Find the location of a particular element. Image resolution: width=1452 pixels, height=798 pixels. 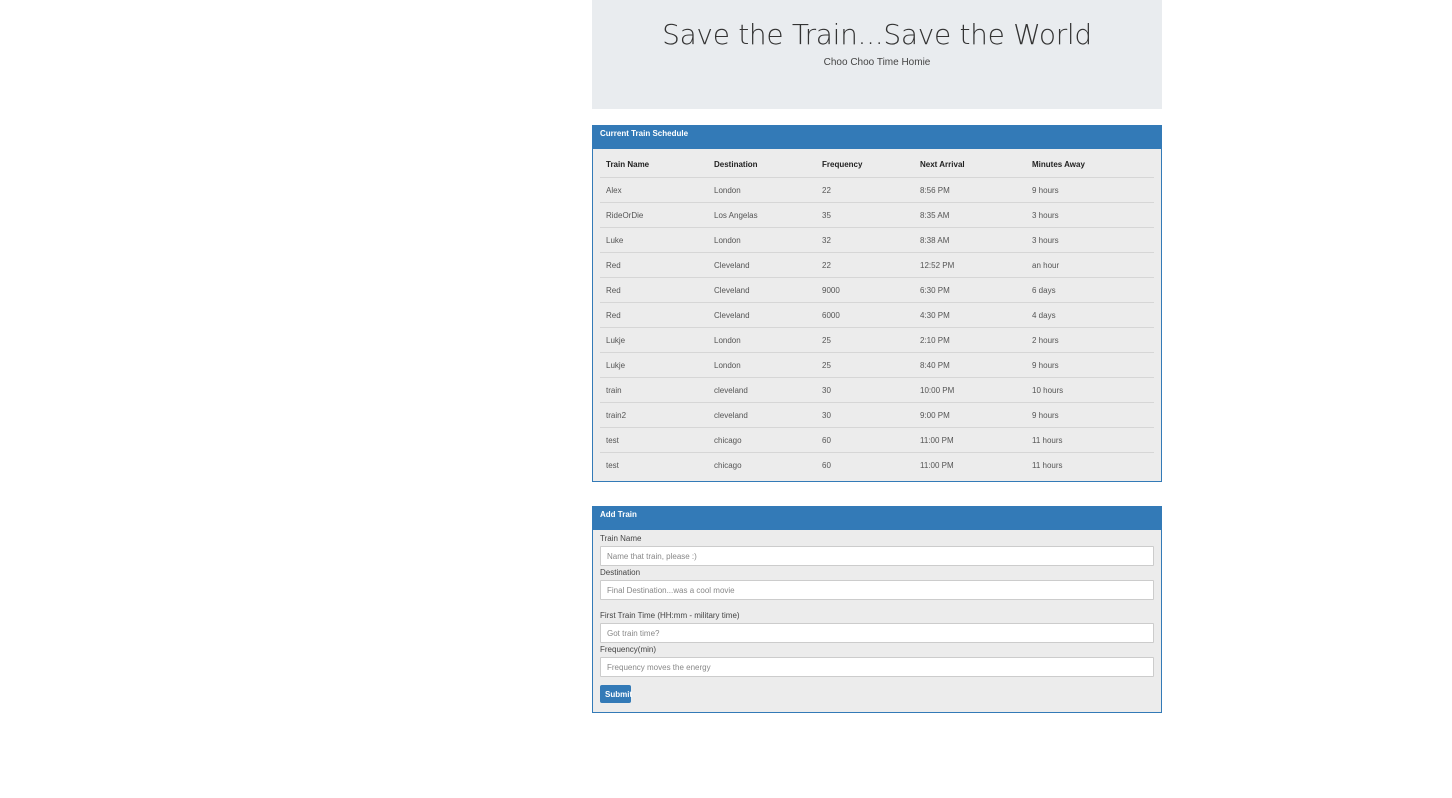

column-header-minutes-away: Minutes Away is located at coordinates (1090, 165).